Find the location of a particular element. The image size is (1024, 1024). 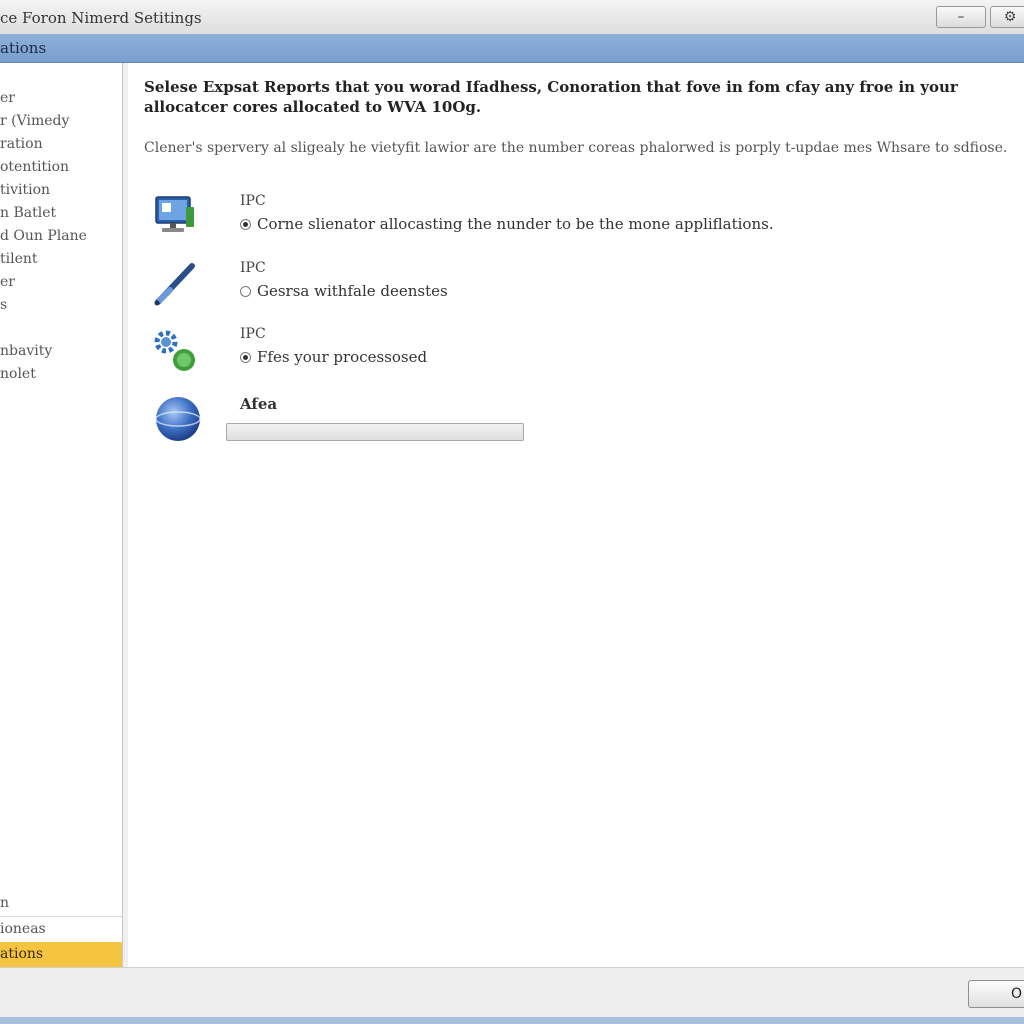

sidebar-item: nolet is located at coordinates (61, 374).